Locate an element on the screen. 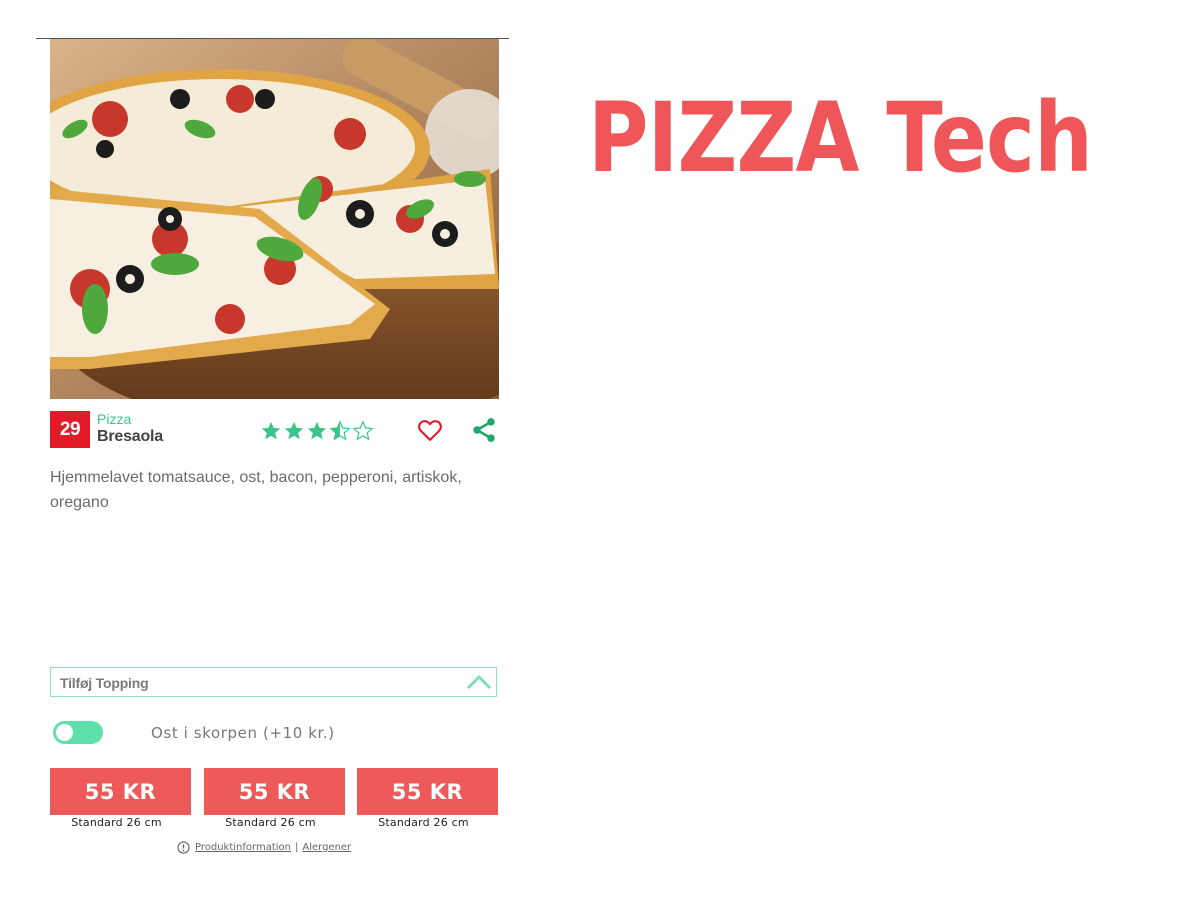  cheese-crust-toggle is located at coordinates (78, 732).